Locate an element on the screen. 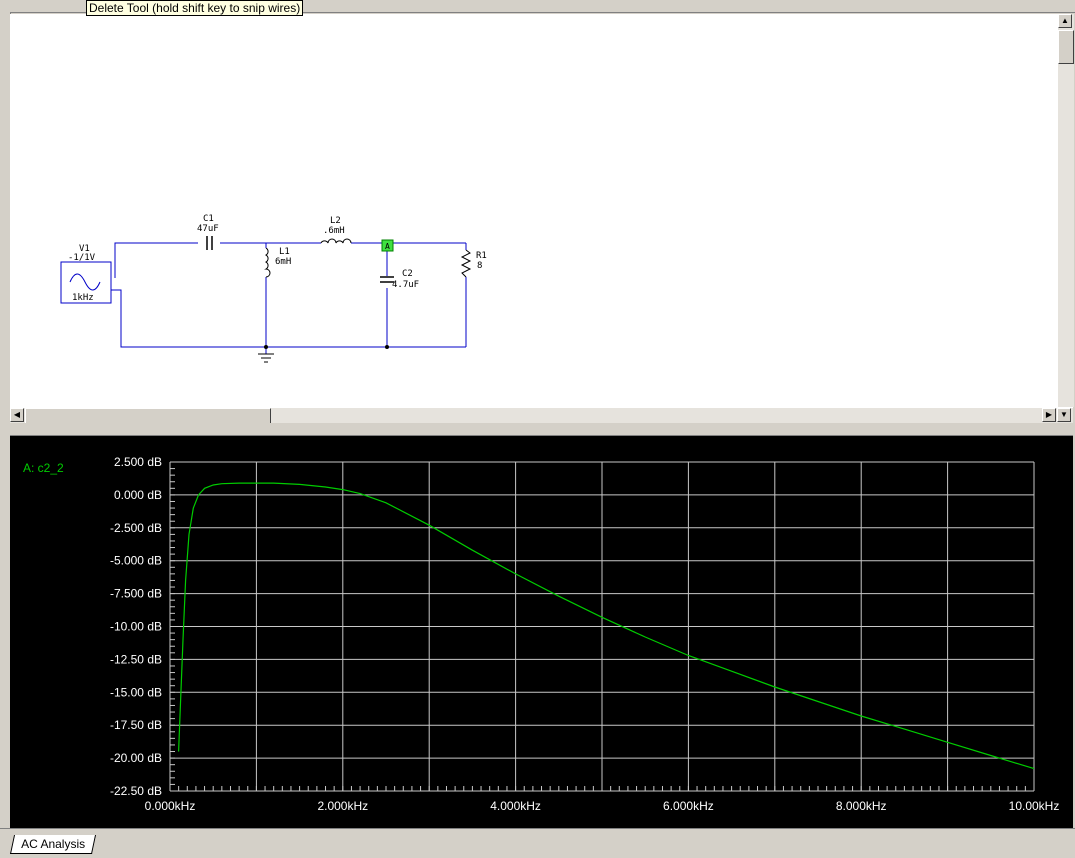 Image resolution: width=1075 pixels, height=858 pixels. capacitor-c2: C2 4.7uF is located at coordinates (399, 279).